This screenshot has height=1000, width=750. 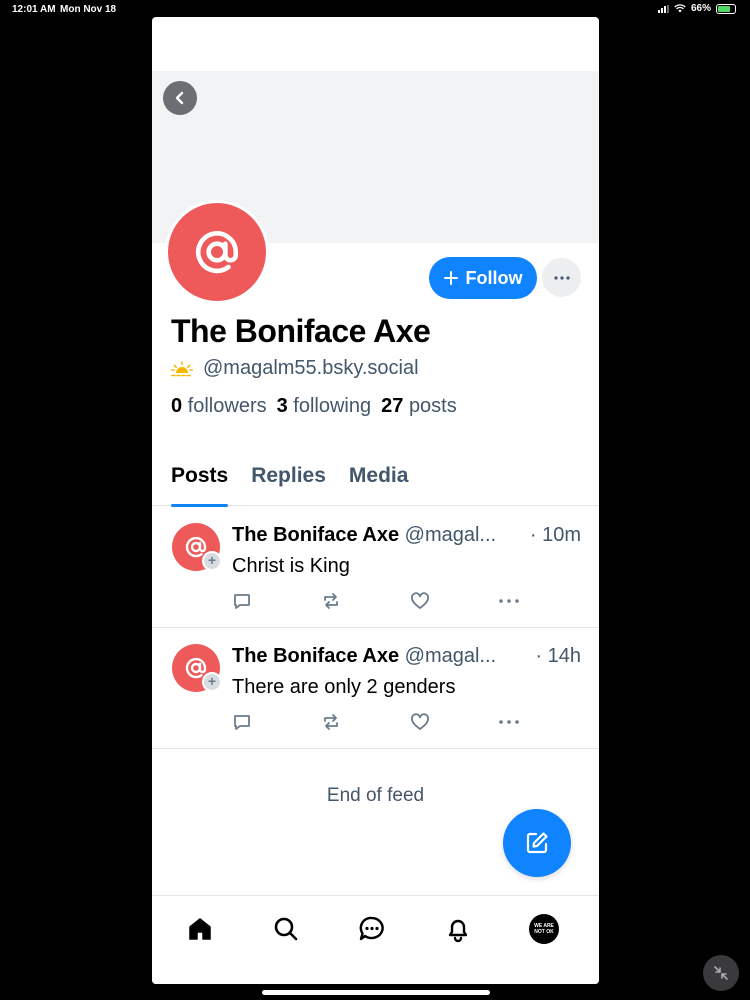 I want to click on battery-icon, so click(x=726, y=8).